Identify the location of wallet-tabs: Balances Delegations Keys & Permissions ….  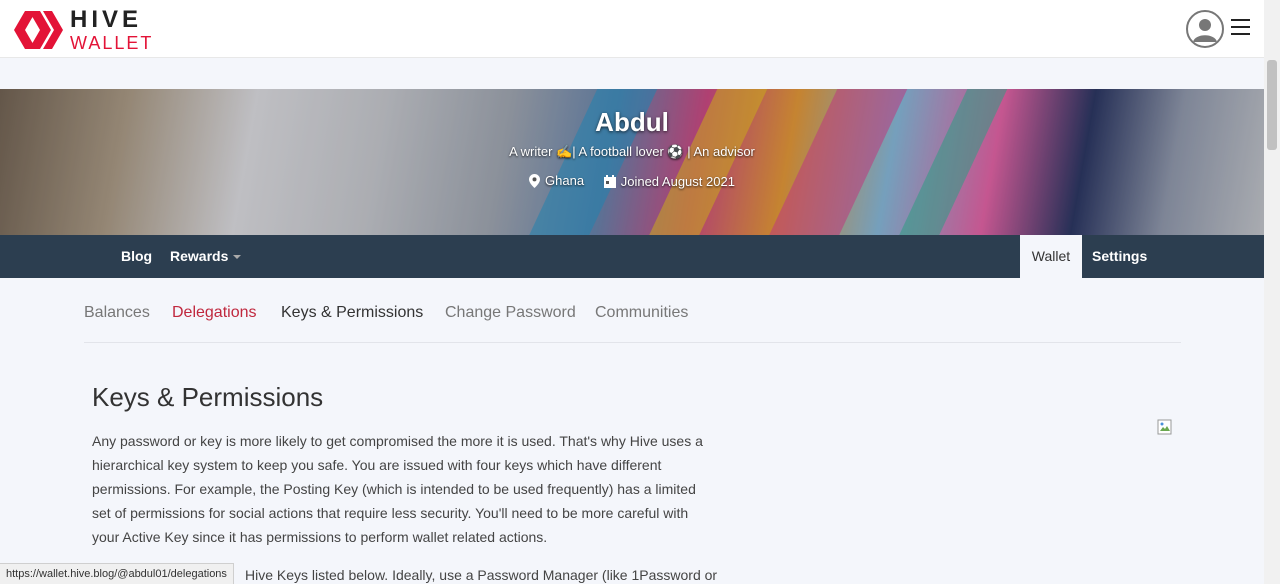
(632, 323).